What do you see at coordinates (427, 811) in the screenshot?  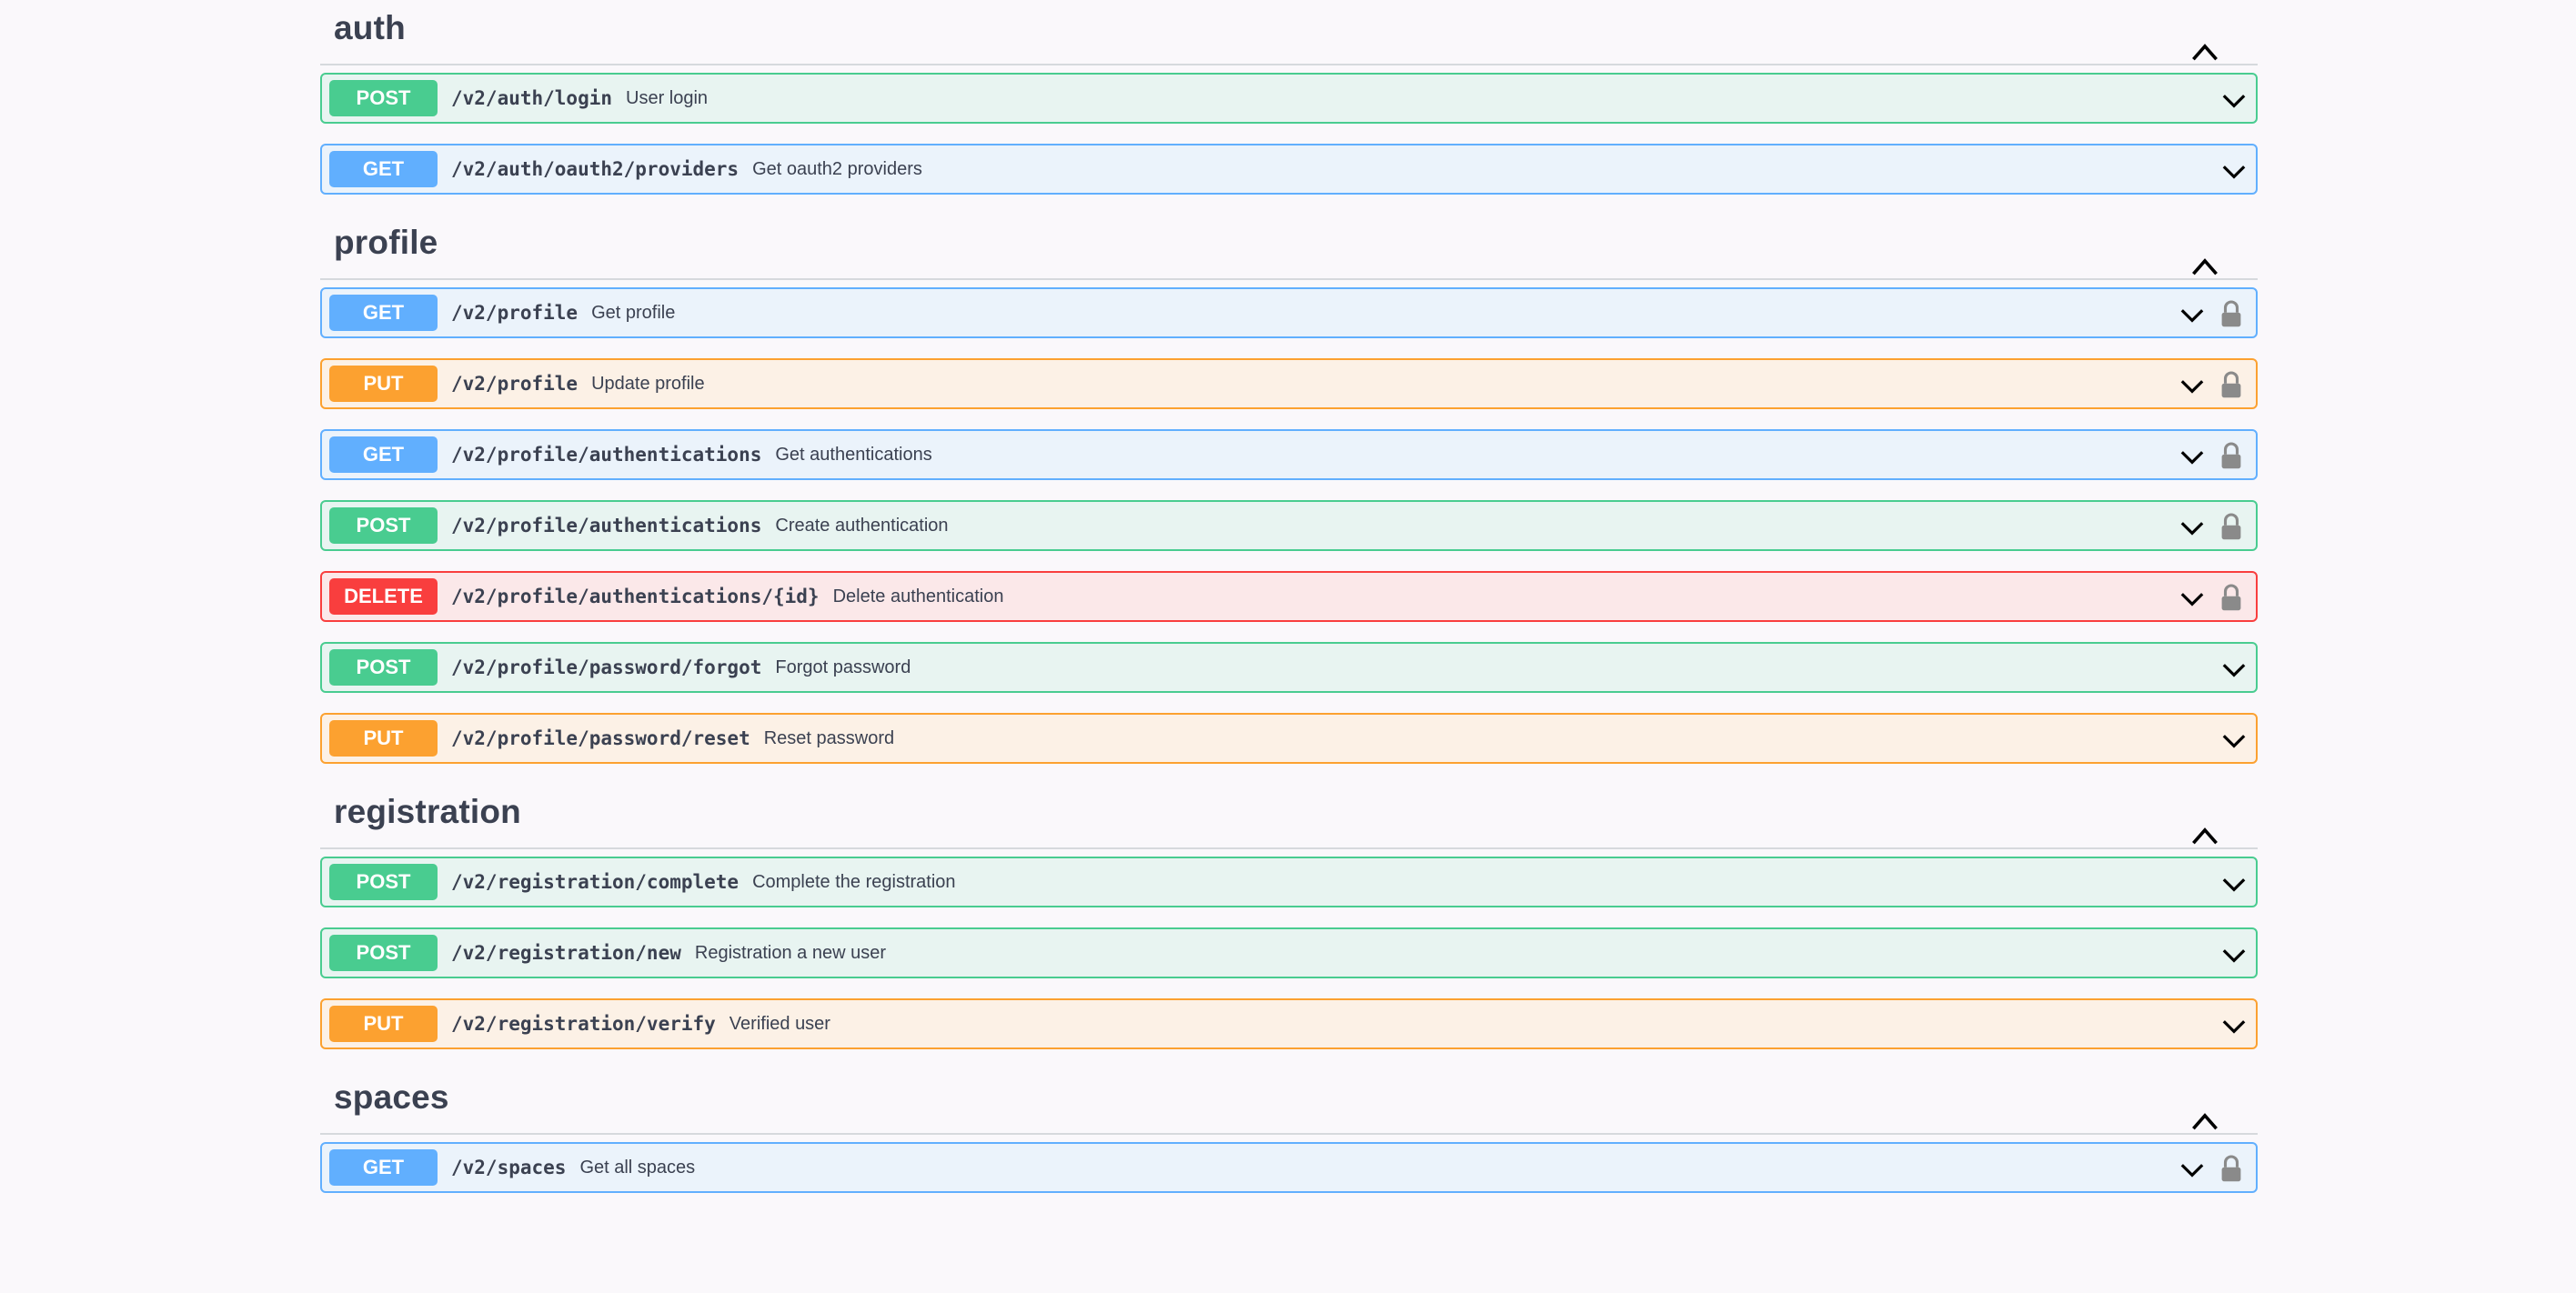 I see `tag-title: registration` at bounding box center [427, 811].